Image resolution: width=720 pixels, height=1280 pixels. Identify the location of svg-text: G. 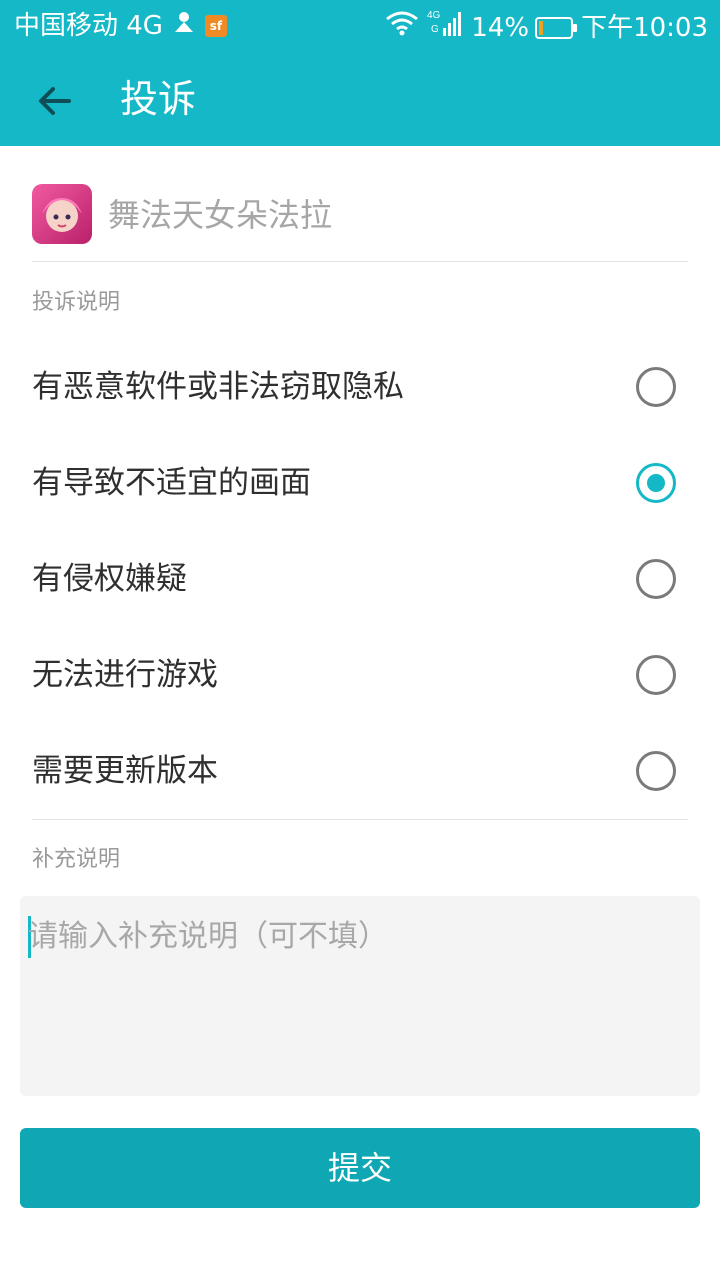
(435, 29).